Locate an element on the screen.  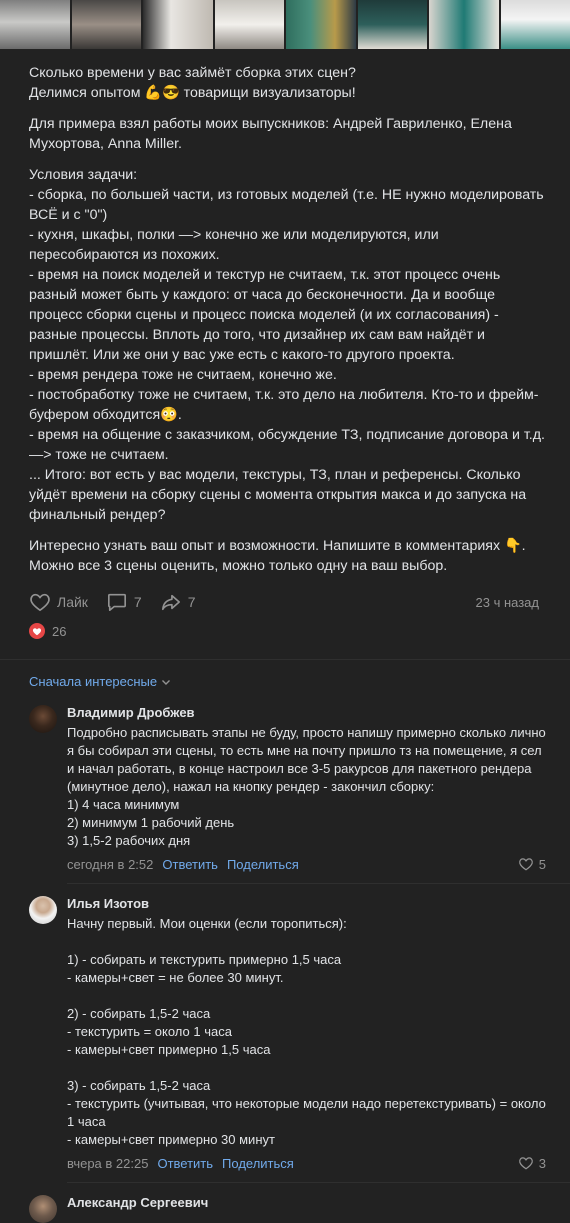
comment-author: Илья Изотов is located at coordinates (306, 904).